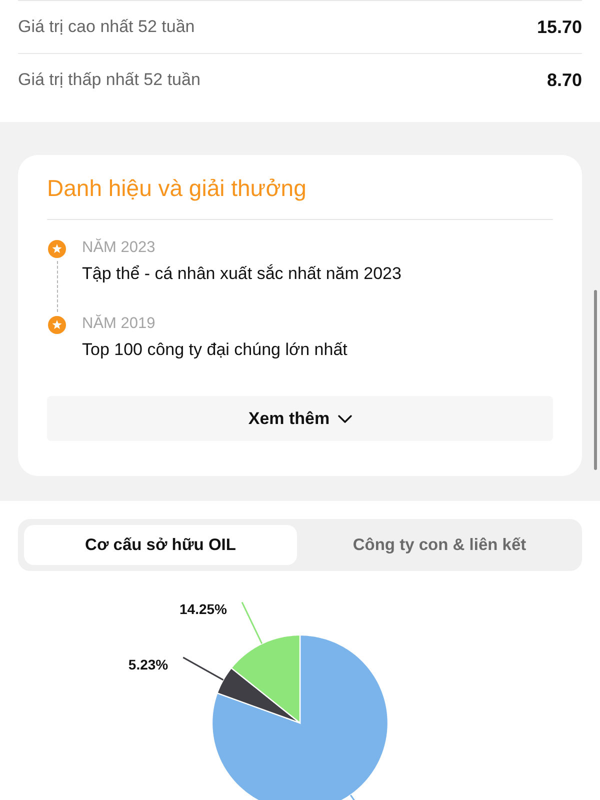 The height and width of the screenshot is (800, 600). I want to click on award-year: NĂM 2023, so click(119, 248).